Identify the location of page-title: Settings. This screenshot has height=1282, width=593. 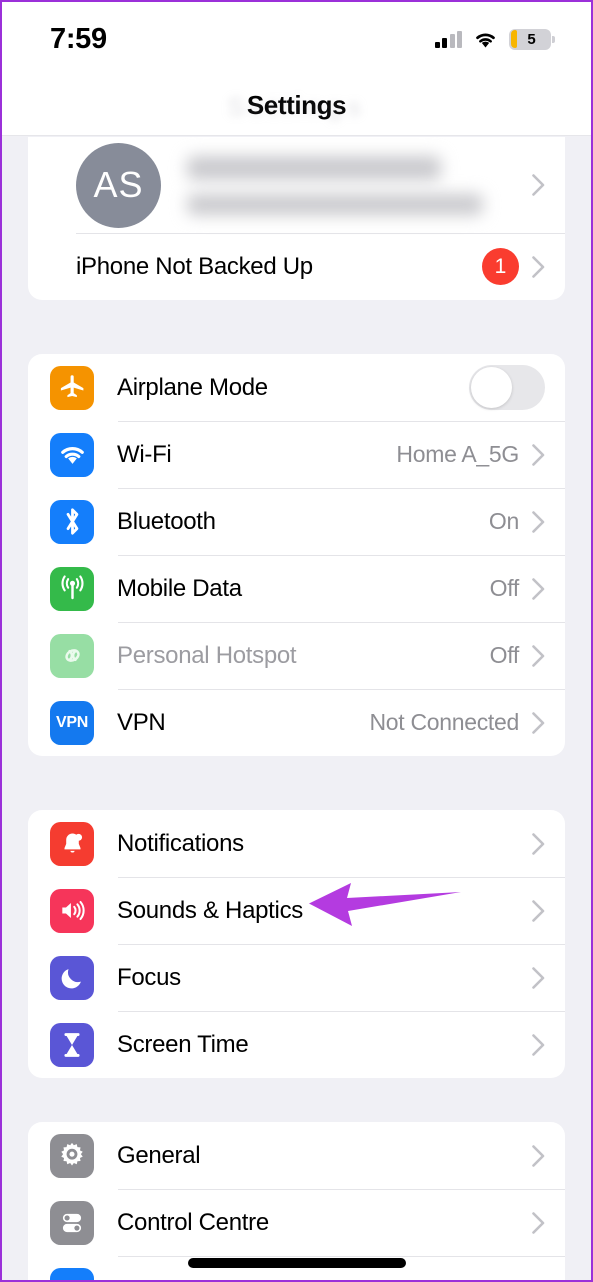
(296, 105).